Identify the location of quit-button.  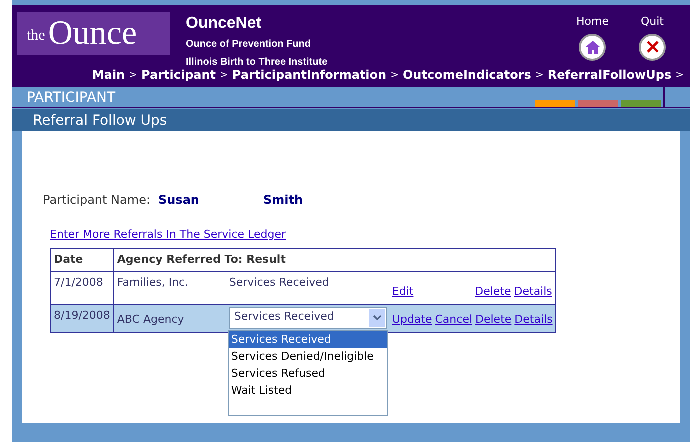
(652, 47).